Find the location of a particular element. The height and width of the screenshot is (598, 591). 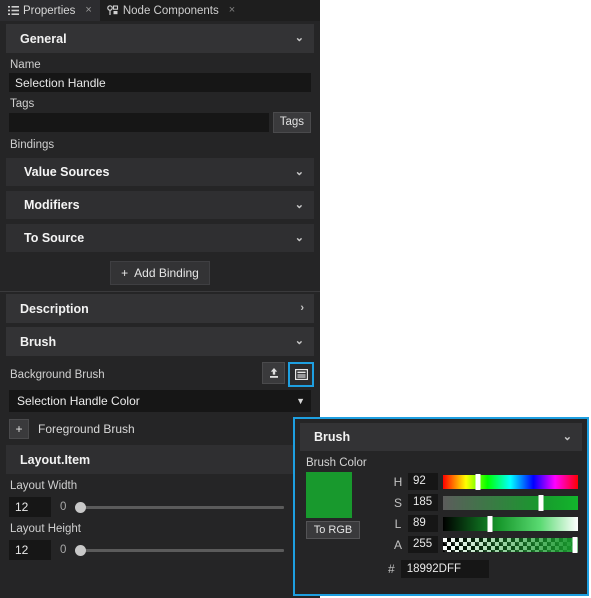

tags-row: Tags is located at coordinates (160, 122).